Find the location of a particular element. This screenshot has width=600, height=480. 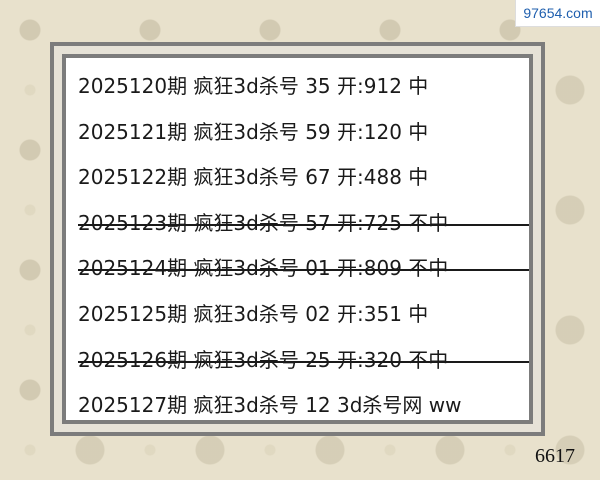

row-text: 2025124期 疯狂3d杀号 01 开:809 不中 is located at coordinates (263, 268).